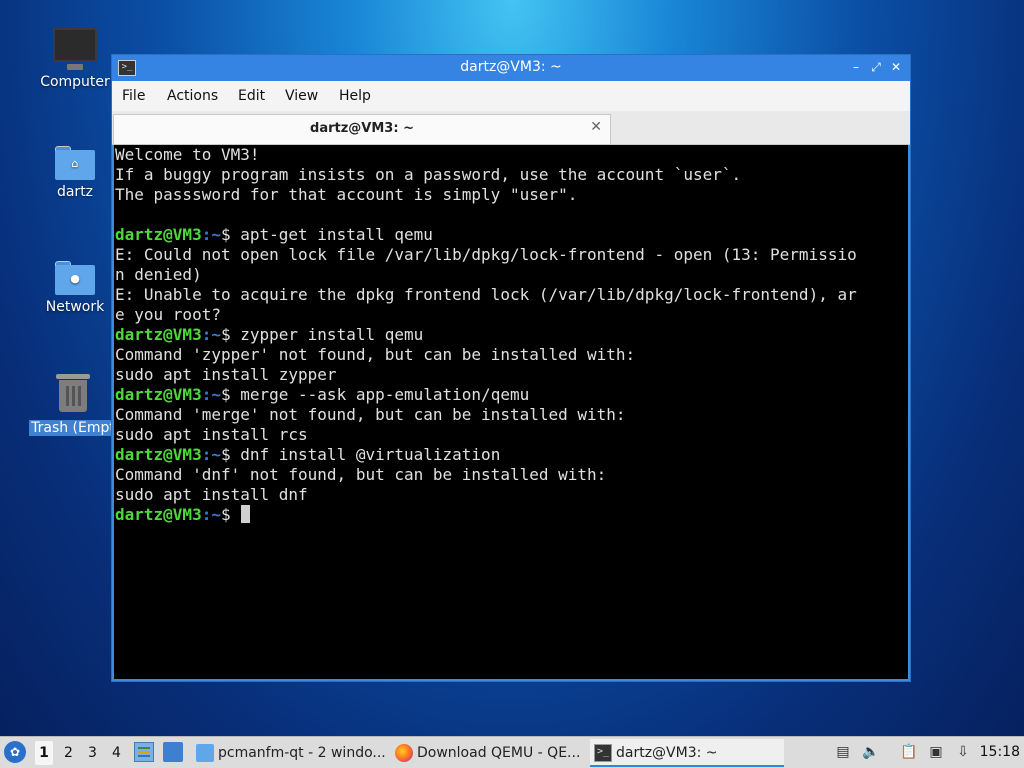  I want to click on task-terminal: >_ dartz@VM3: ~, so click(687, 753).